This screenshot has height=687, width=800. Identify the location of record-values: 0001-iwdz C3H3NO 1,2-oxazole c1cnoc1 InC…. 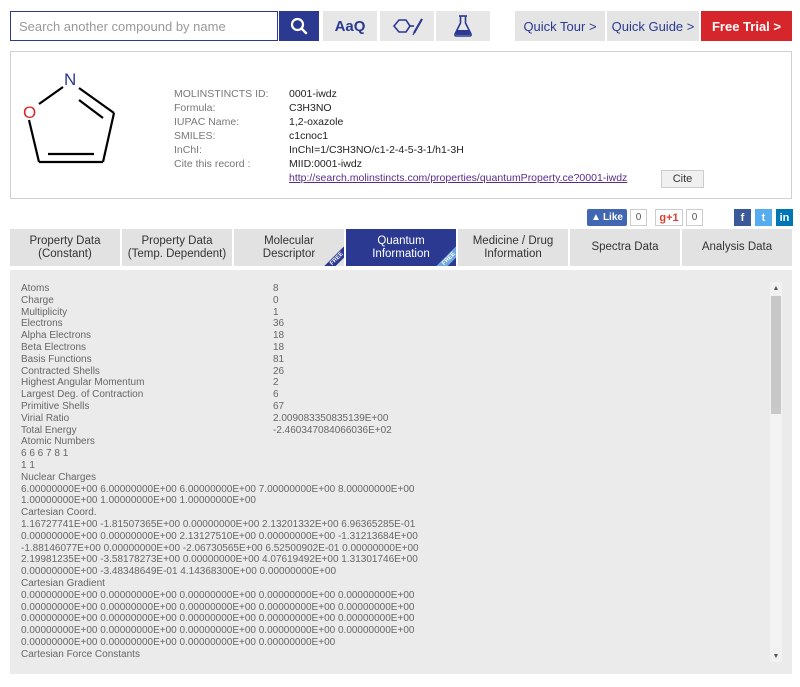
(458, 136).